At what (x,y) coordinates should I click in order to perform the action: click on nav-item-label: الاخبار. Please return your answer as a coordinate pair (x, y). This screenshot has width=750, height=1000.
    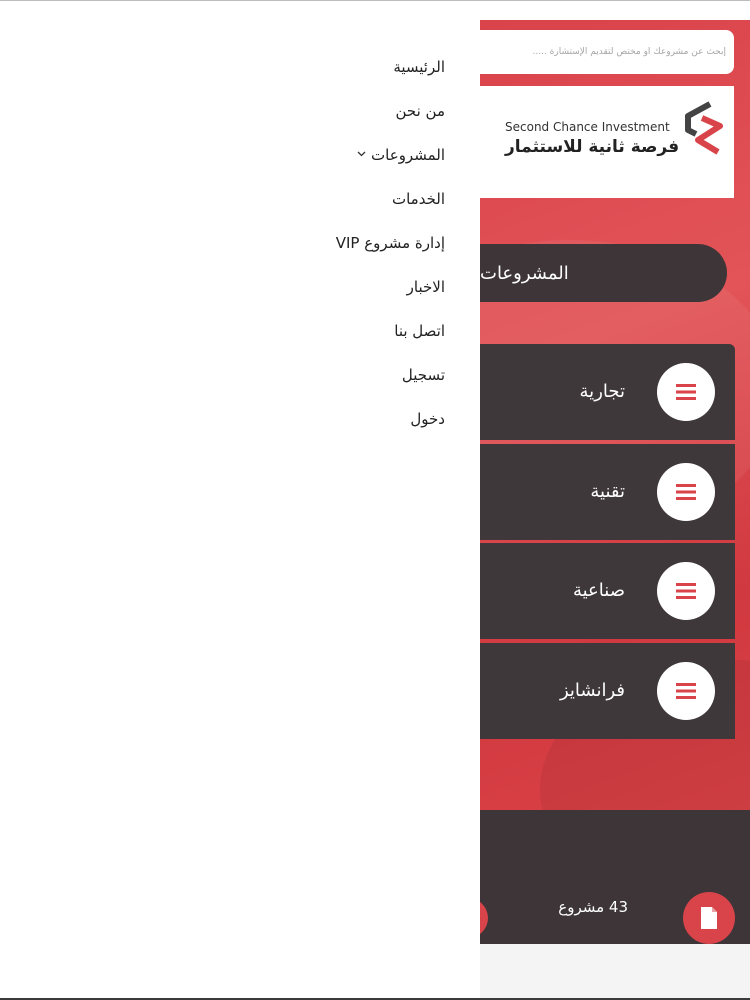
    Looking at the image, I should click on (425, 287).